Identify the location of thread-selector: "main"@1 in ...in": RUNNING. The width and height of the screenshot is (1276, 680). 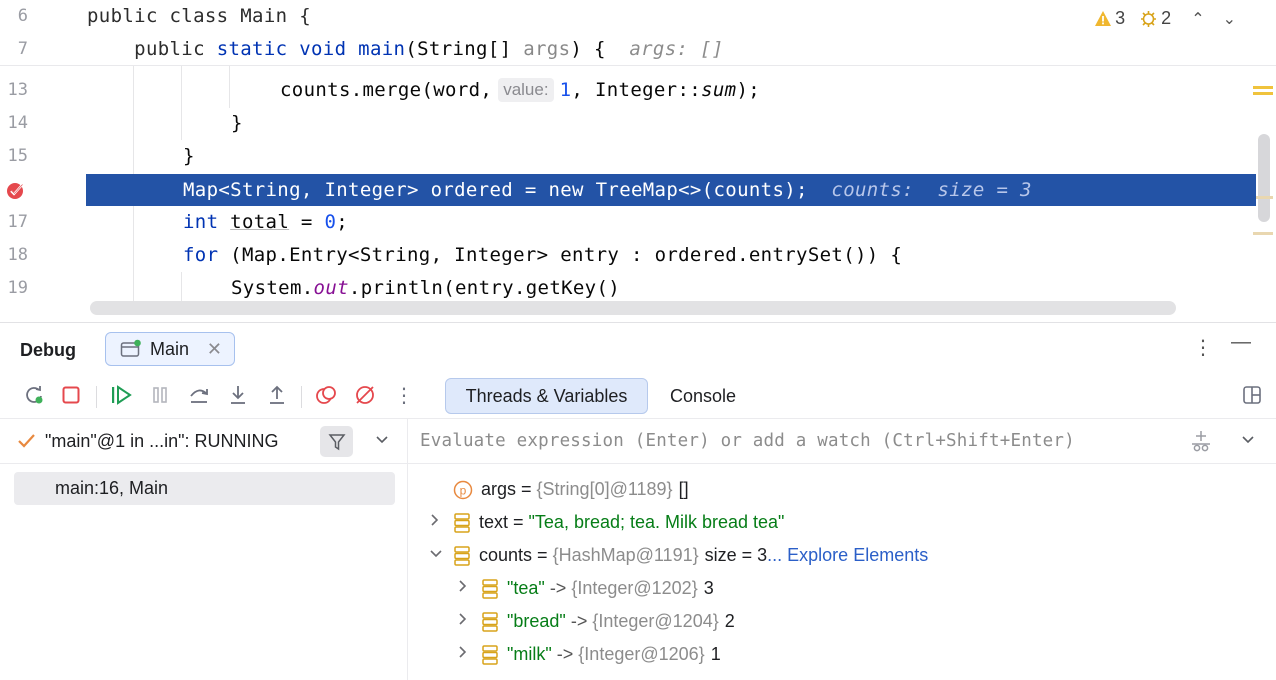
(204, 441).